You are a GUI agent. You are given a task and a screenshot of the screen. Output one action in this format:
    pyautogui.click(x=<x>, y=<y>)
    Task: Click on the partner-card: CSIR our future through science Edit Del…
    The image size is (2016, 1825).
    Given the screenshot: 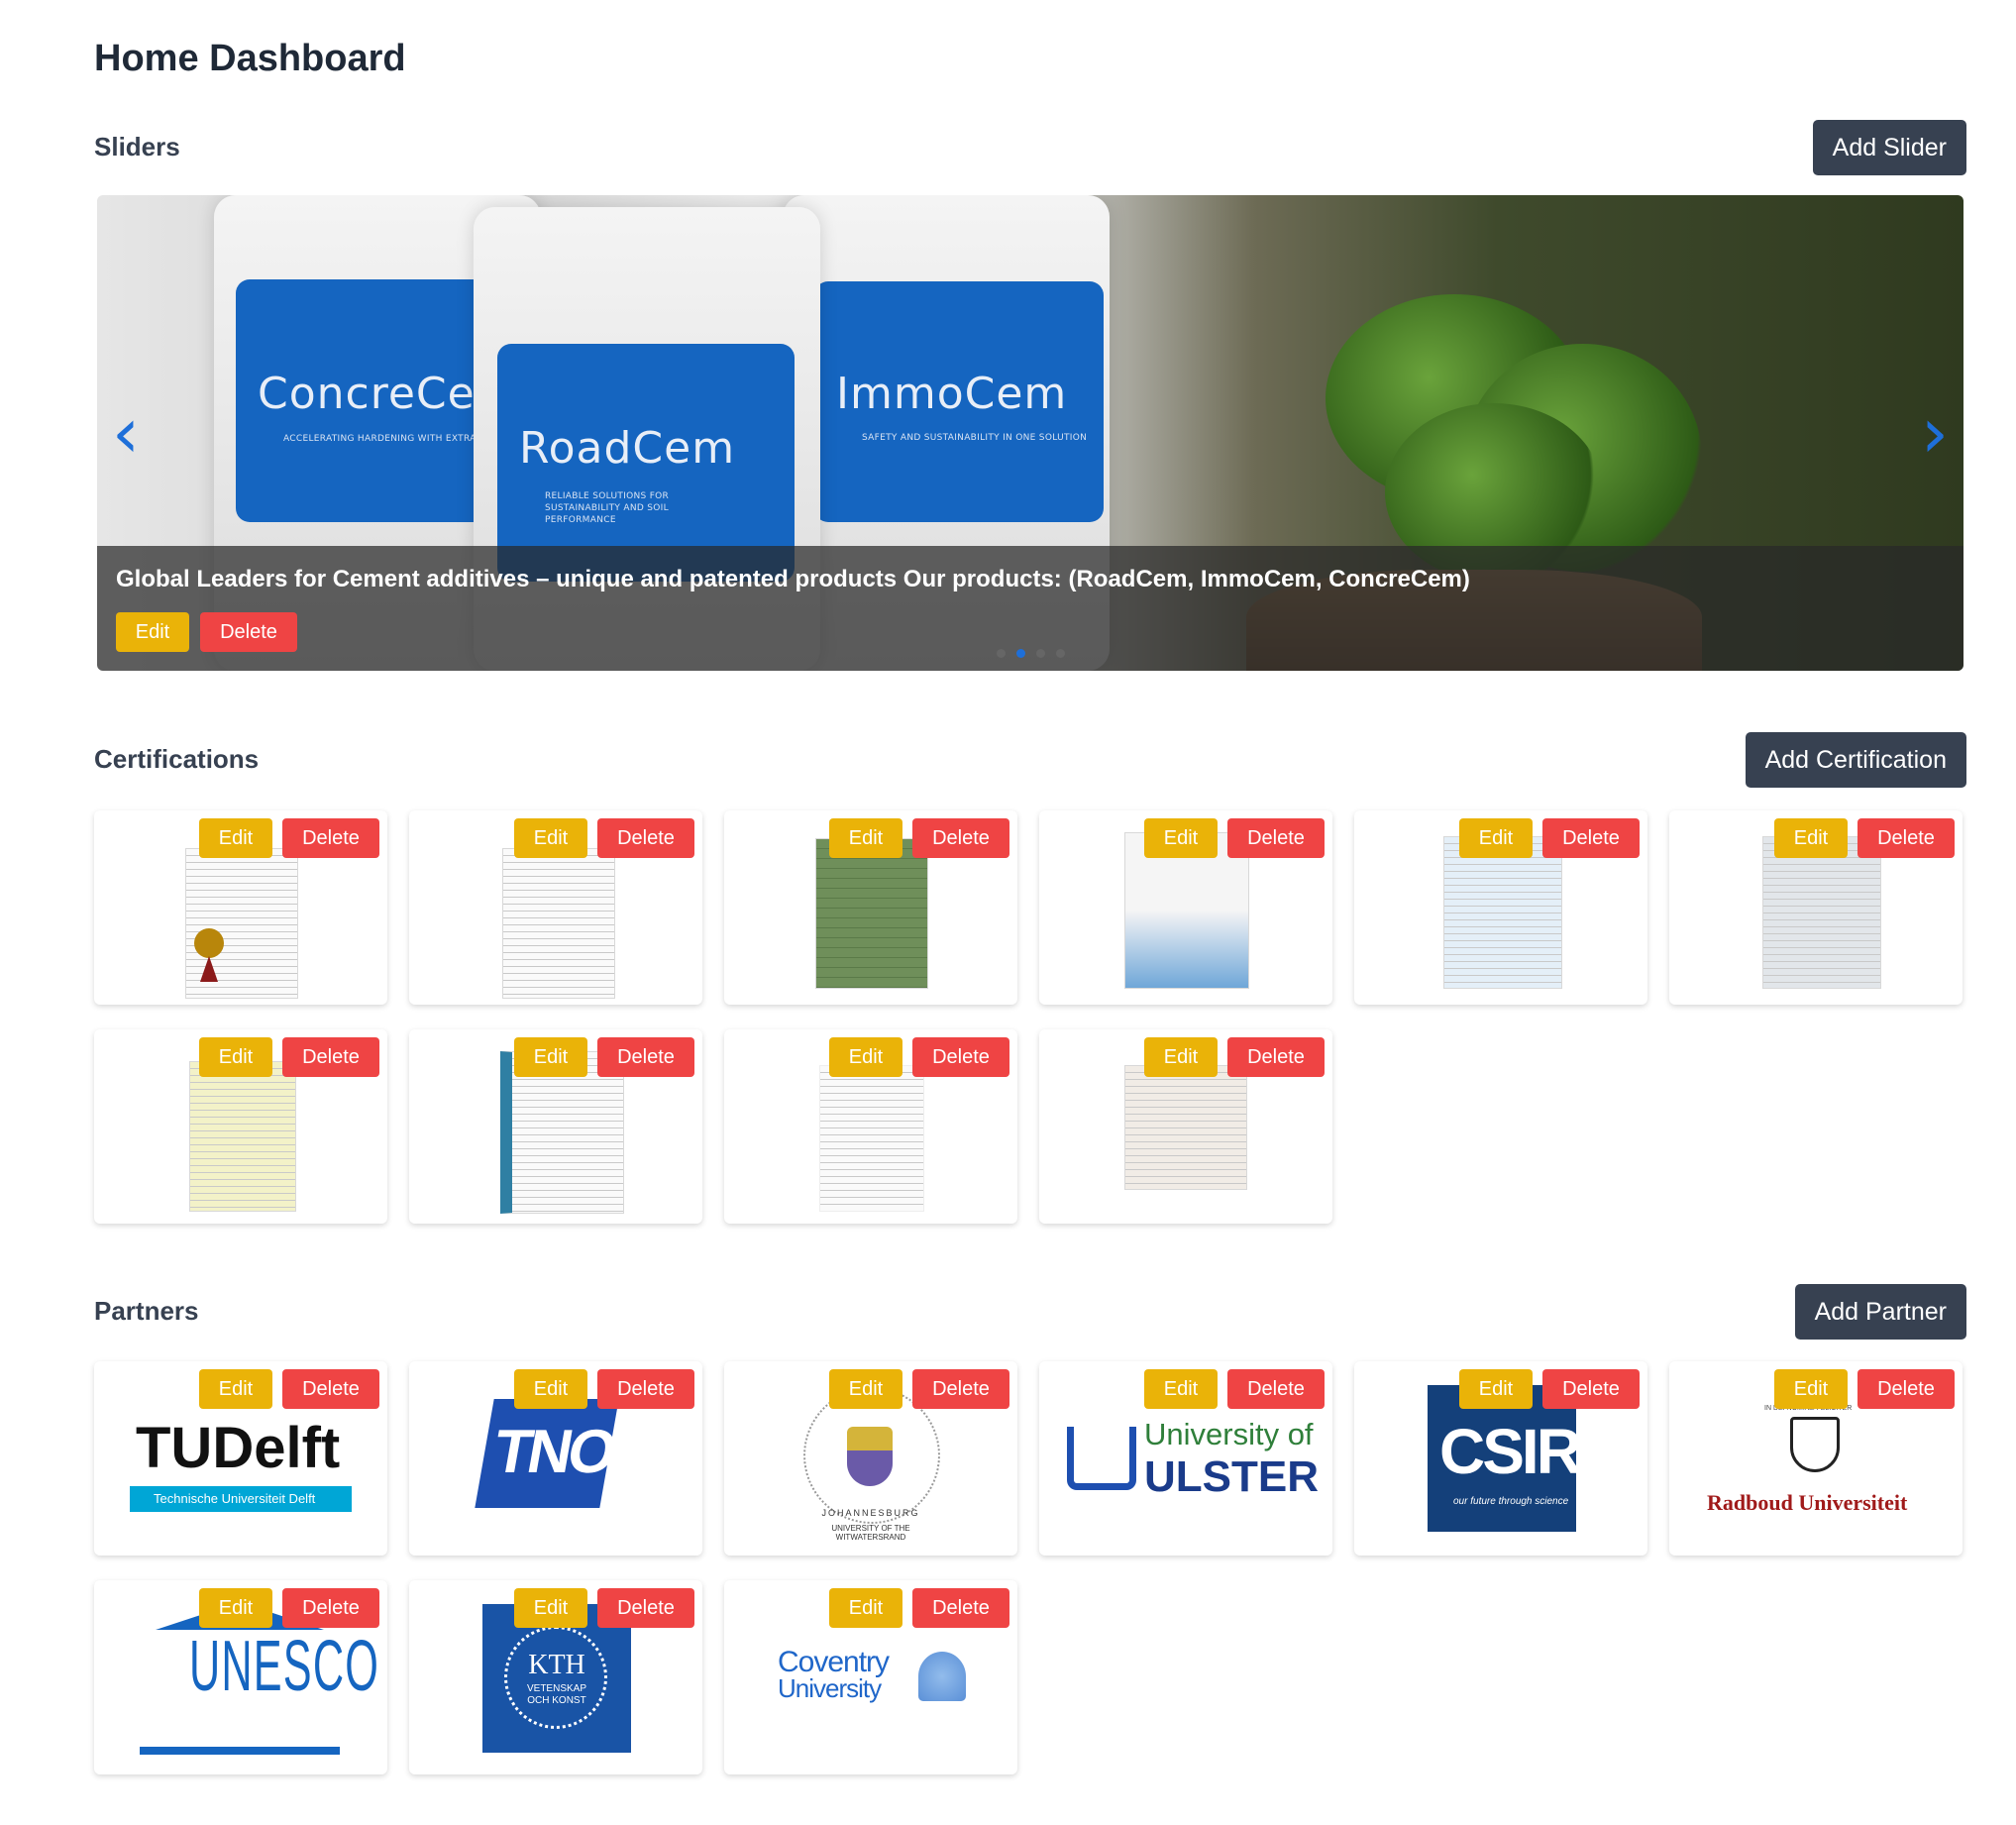 What is the action you would take?
    pyautogui.click(x=1501, y=1458)
    